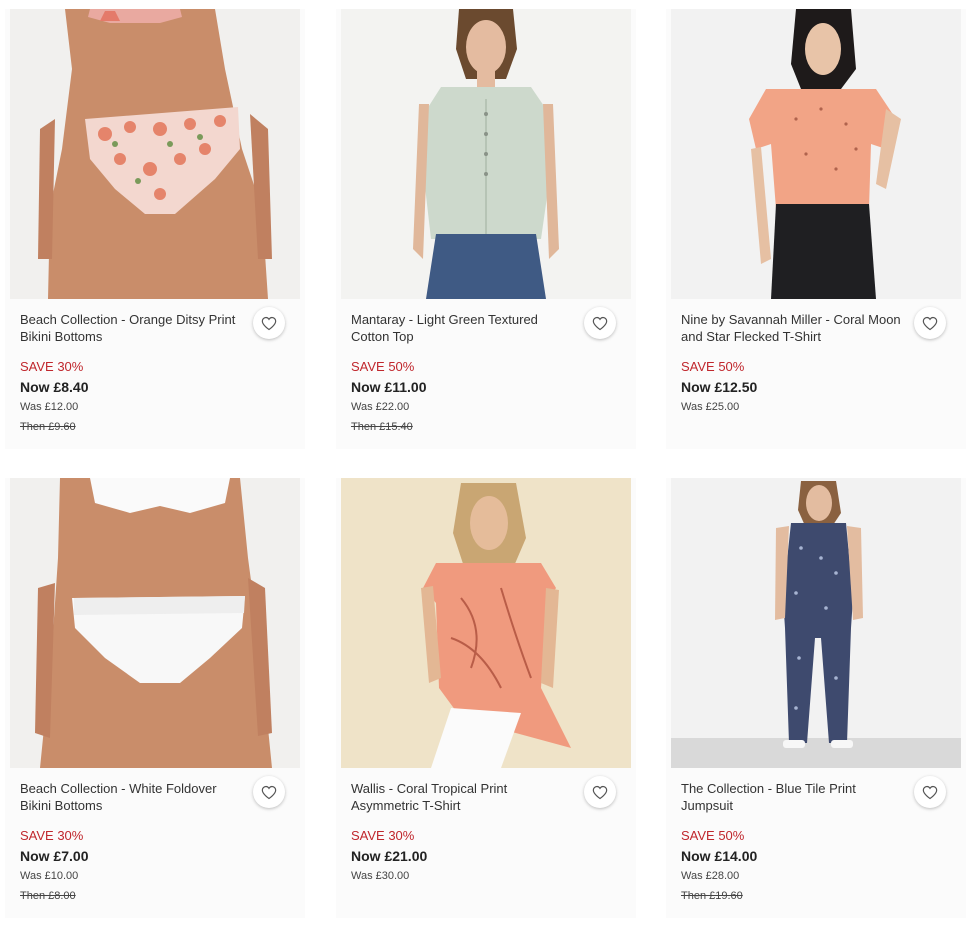 The height and width of the screenshot is (925, 970). What do you see at coordinates (54, 856) in the screenshot?
I see `current-price: Now £7.00` at bounding box center [54, 856].